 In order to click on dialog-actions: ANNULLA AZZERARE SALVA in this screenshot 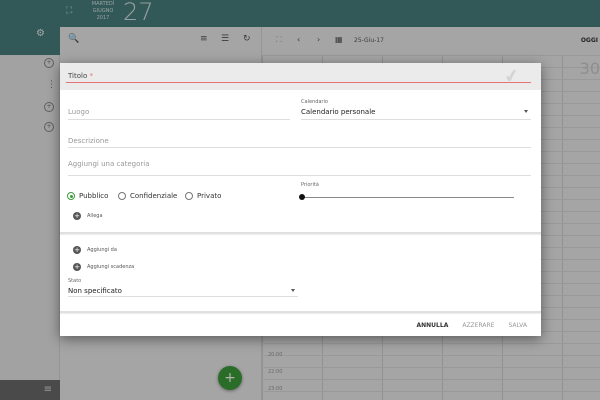, I will do `click(471, 325)`.